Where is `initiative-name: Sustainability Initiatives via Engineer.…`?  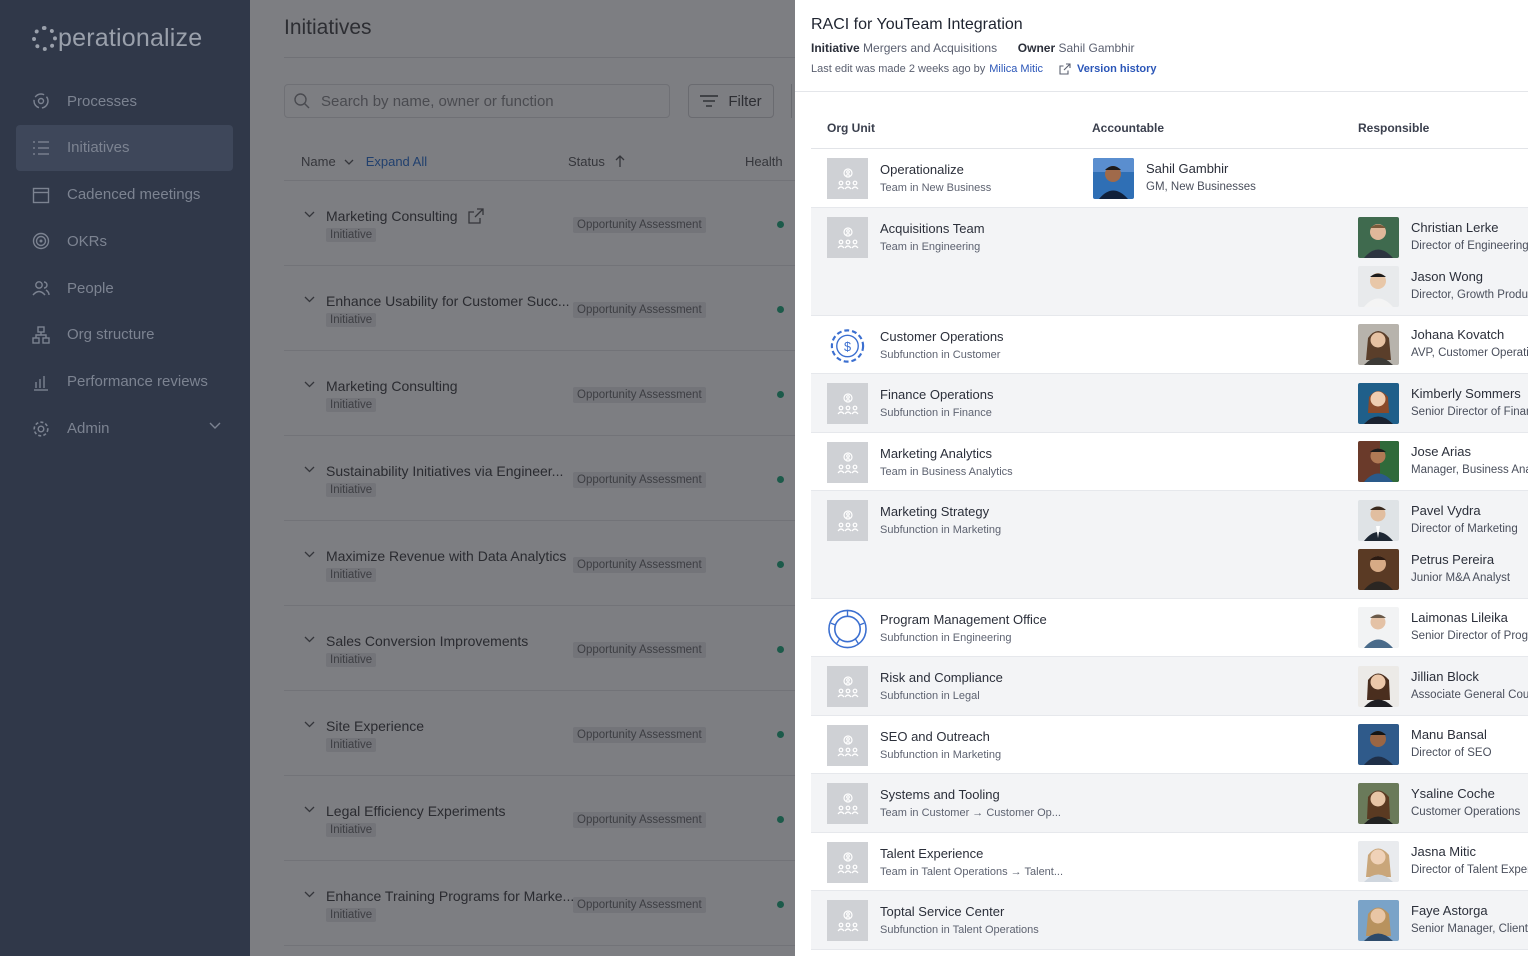
initiative-name: Sustainability Initiatives via Engineer.… is located at coordinates (444, 471).